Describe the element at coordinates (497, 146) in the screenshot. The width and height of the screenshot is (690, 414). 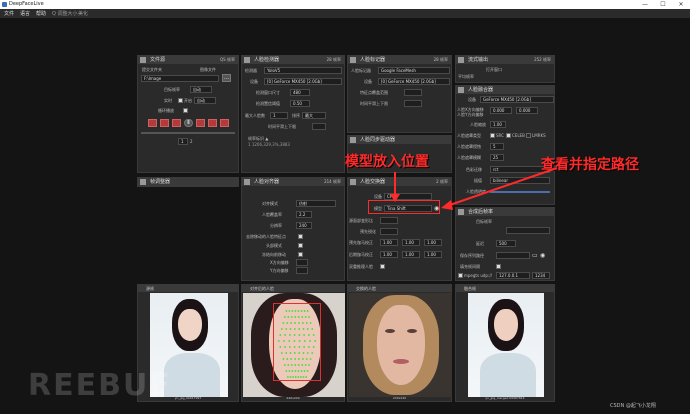
I see `erode-field: 5` at that location.